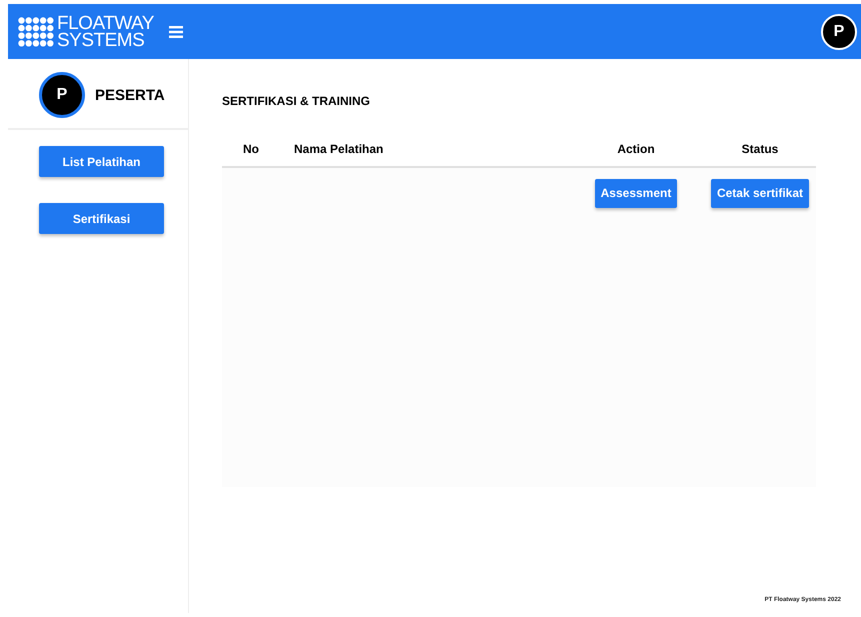 This screenshot has width=861, height=617. What do you see at coordinates (760, 149) in the screenshot?
I see `column-header: Status` at bounding box center [760, 149].